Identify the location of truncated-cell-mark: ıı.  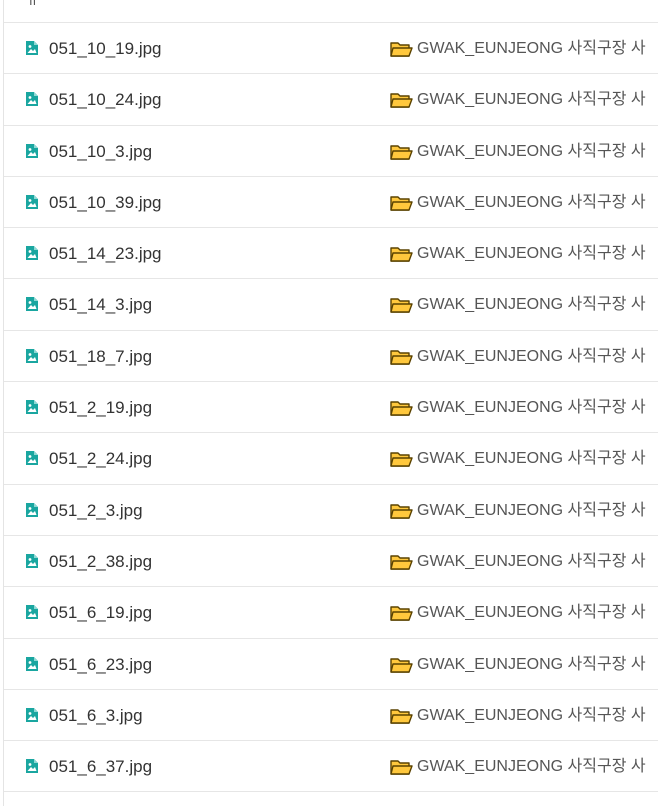
(33, 4).